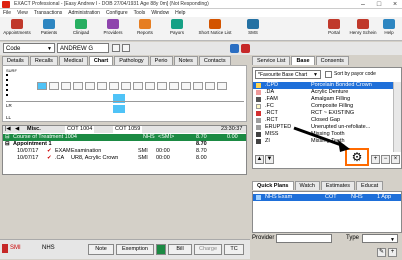 The height and width of the screenshot is (260, 402). What do you see at coordinates (7, 13) in the screenshot?
I see `menu-file: File` at bounding box center [7, 13].